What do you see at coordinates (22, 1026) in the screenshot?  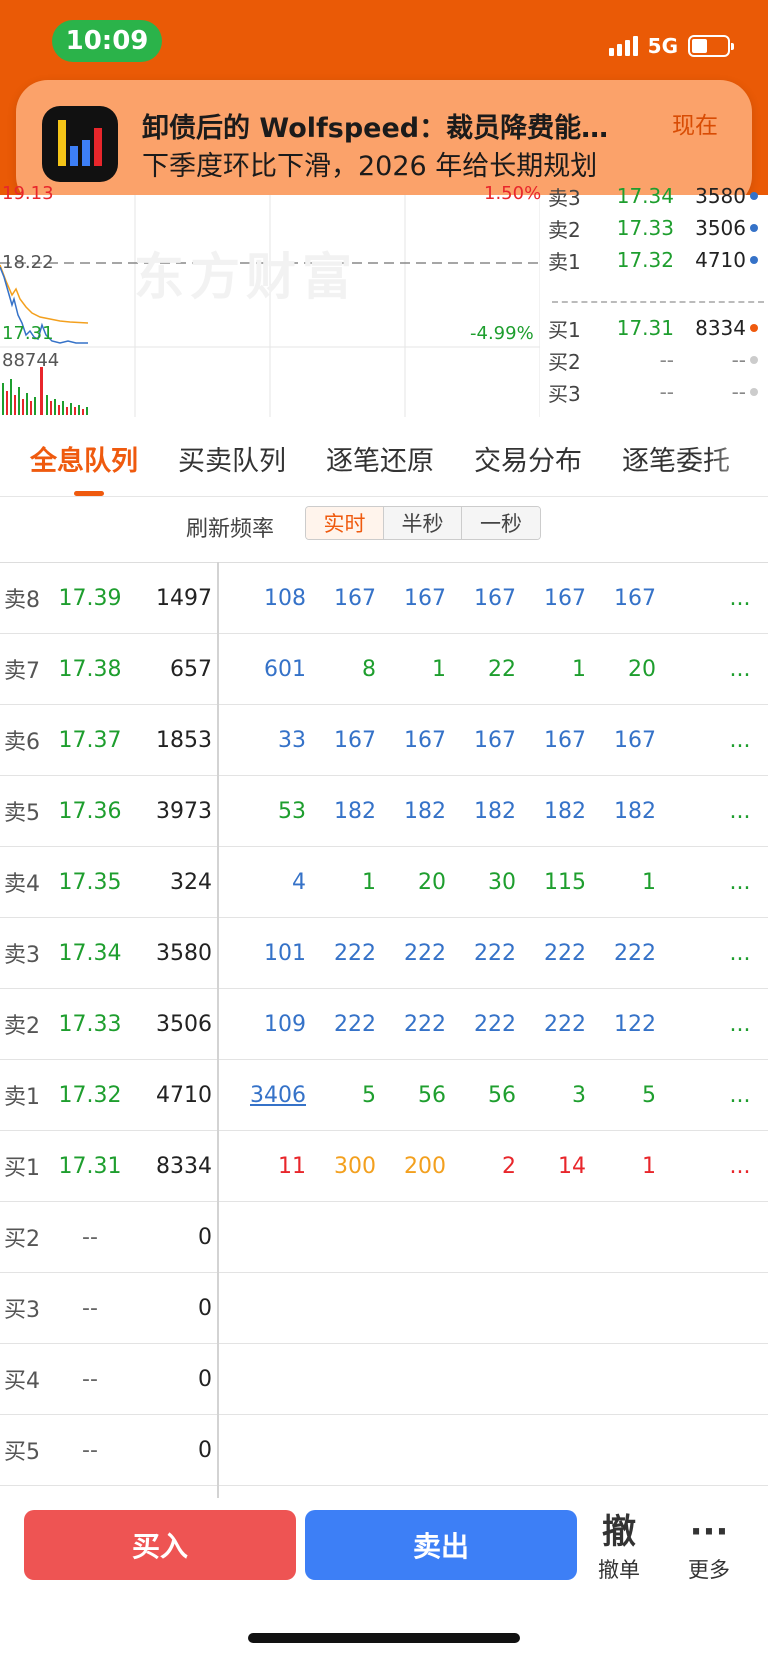 I see `queue-level-label: 卖2` at bounding box center [22, 1026].